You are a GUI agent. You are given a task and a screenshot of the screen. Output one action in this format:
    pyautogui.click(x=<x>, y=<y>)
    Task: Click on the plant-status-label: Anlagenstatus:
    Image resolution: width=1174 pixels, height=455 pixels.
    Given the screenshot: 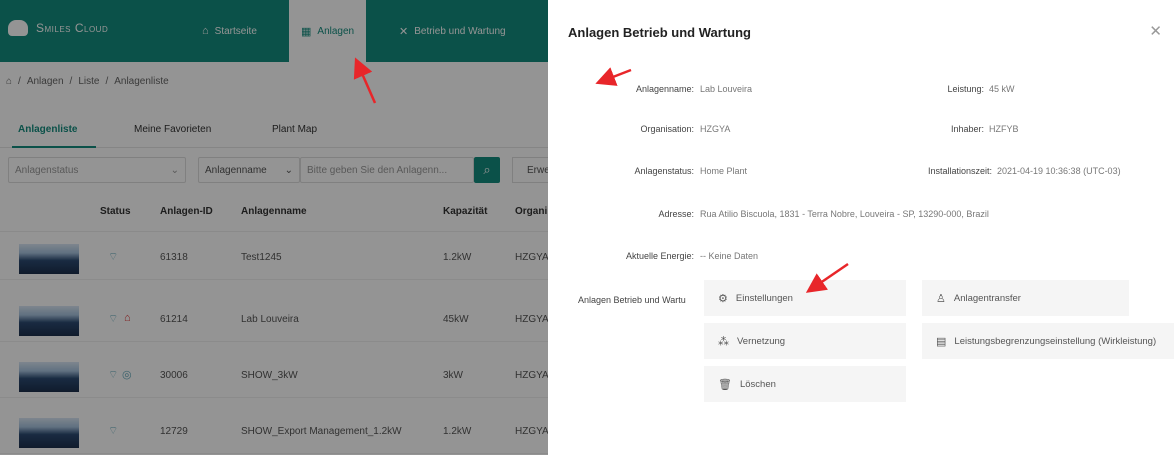 What is the action you would take?
    pyautogui.click(x=664, y=171)
    